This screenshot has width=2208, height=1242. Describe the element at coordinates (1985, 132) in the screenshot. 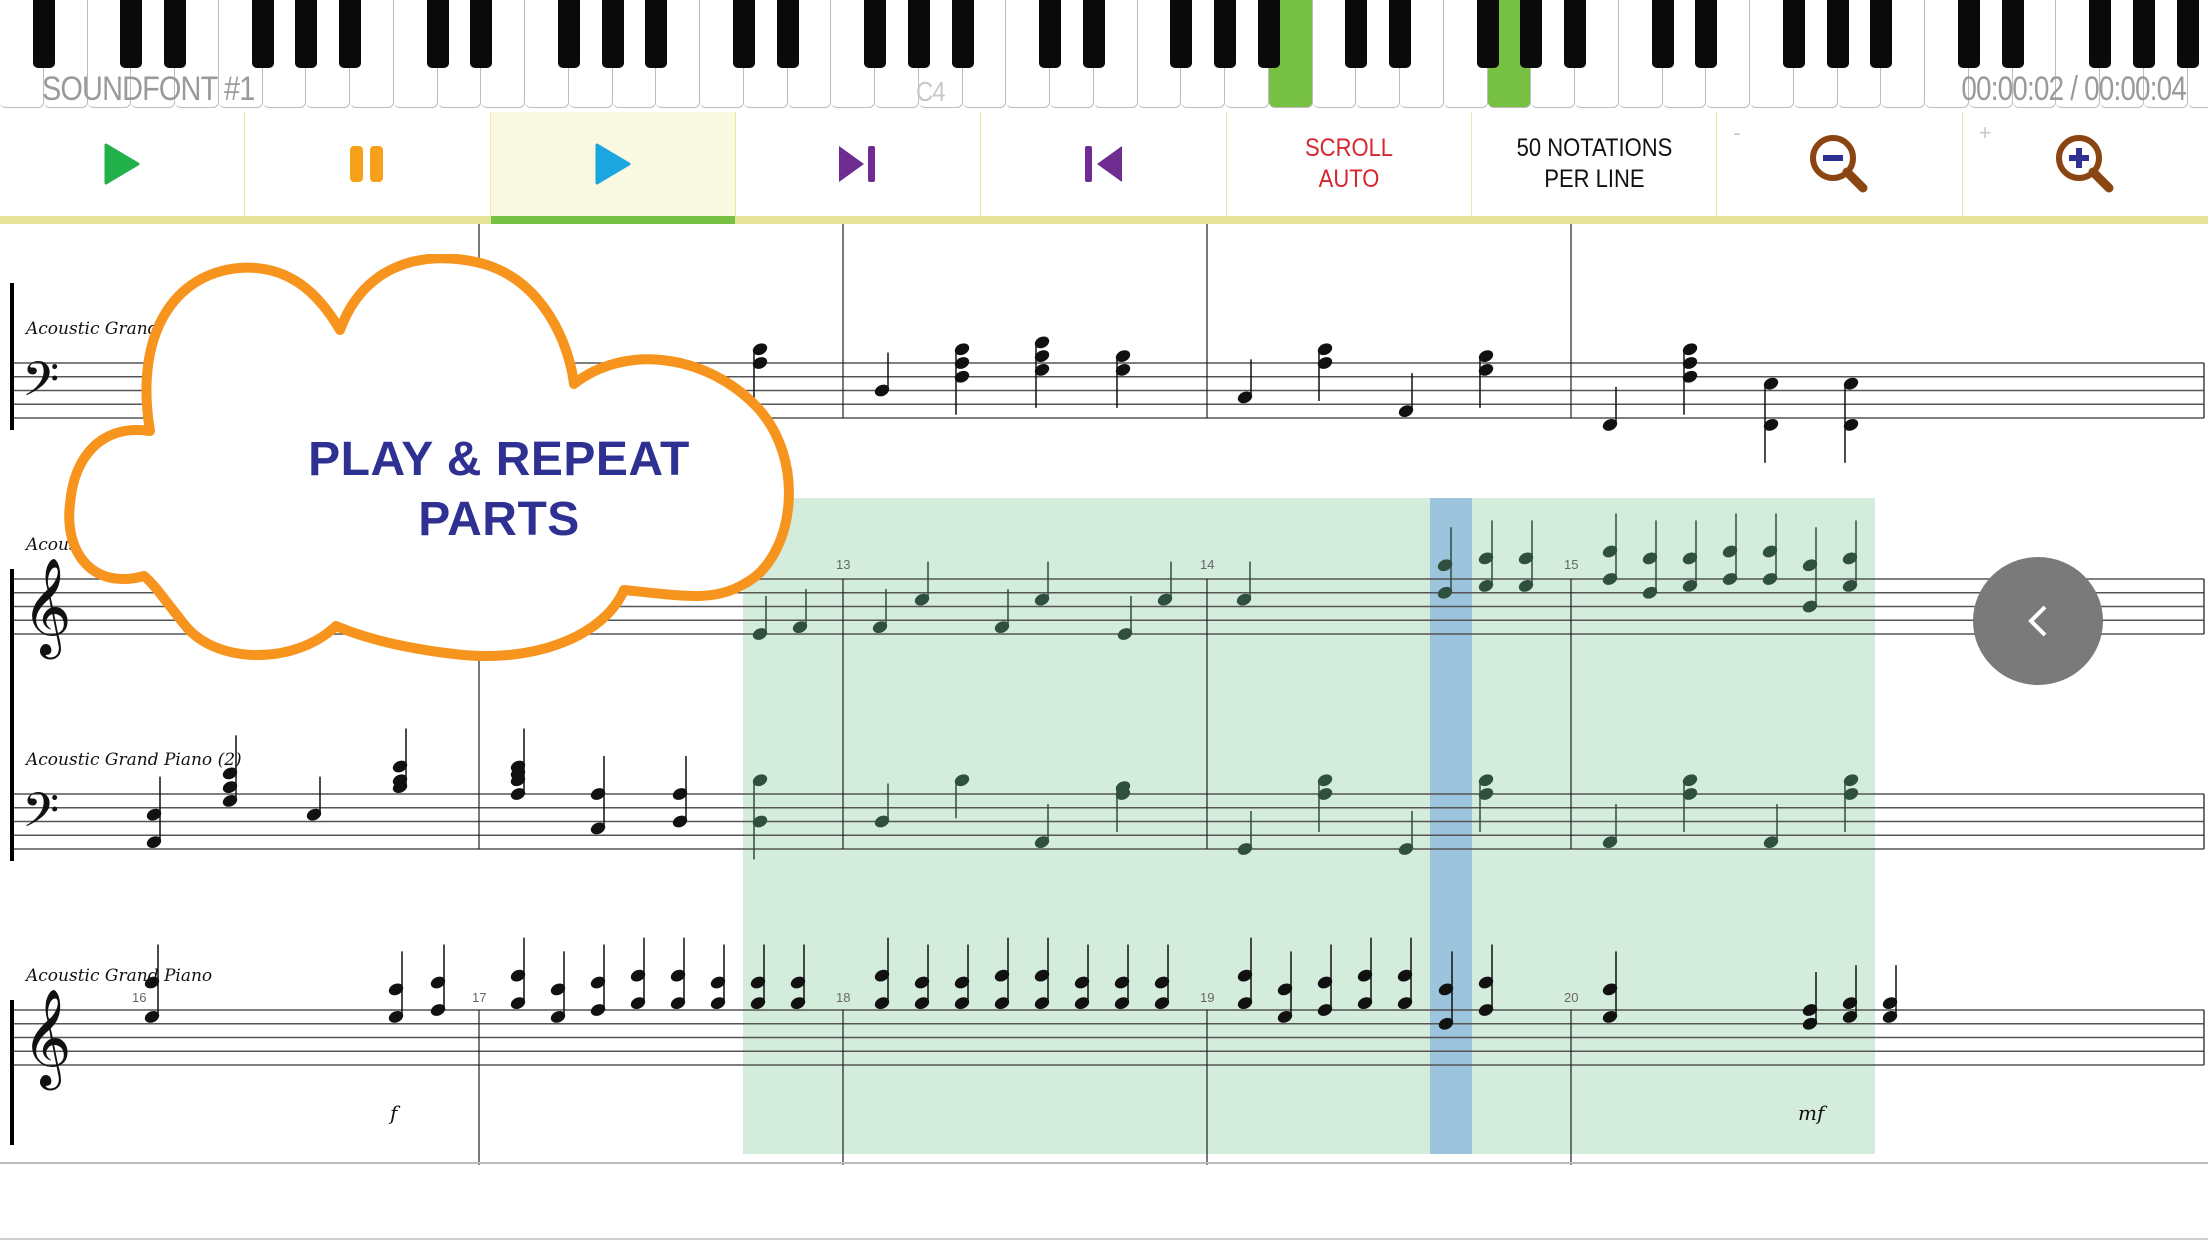

I see `zoom-in-hint: +` at that location.